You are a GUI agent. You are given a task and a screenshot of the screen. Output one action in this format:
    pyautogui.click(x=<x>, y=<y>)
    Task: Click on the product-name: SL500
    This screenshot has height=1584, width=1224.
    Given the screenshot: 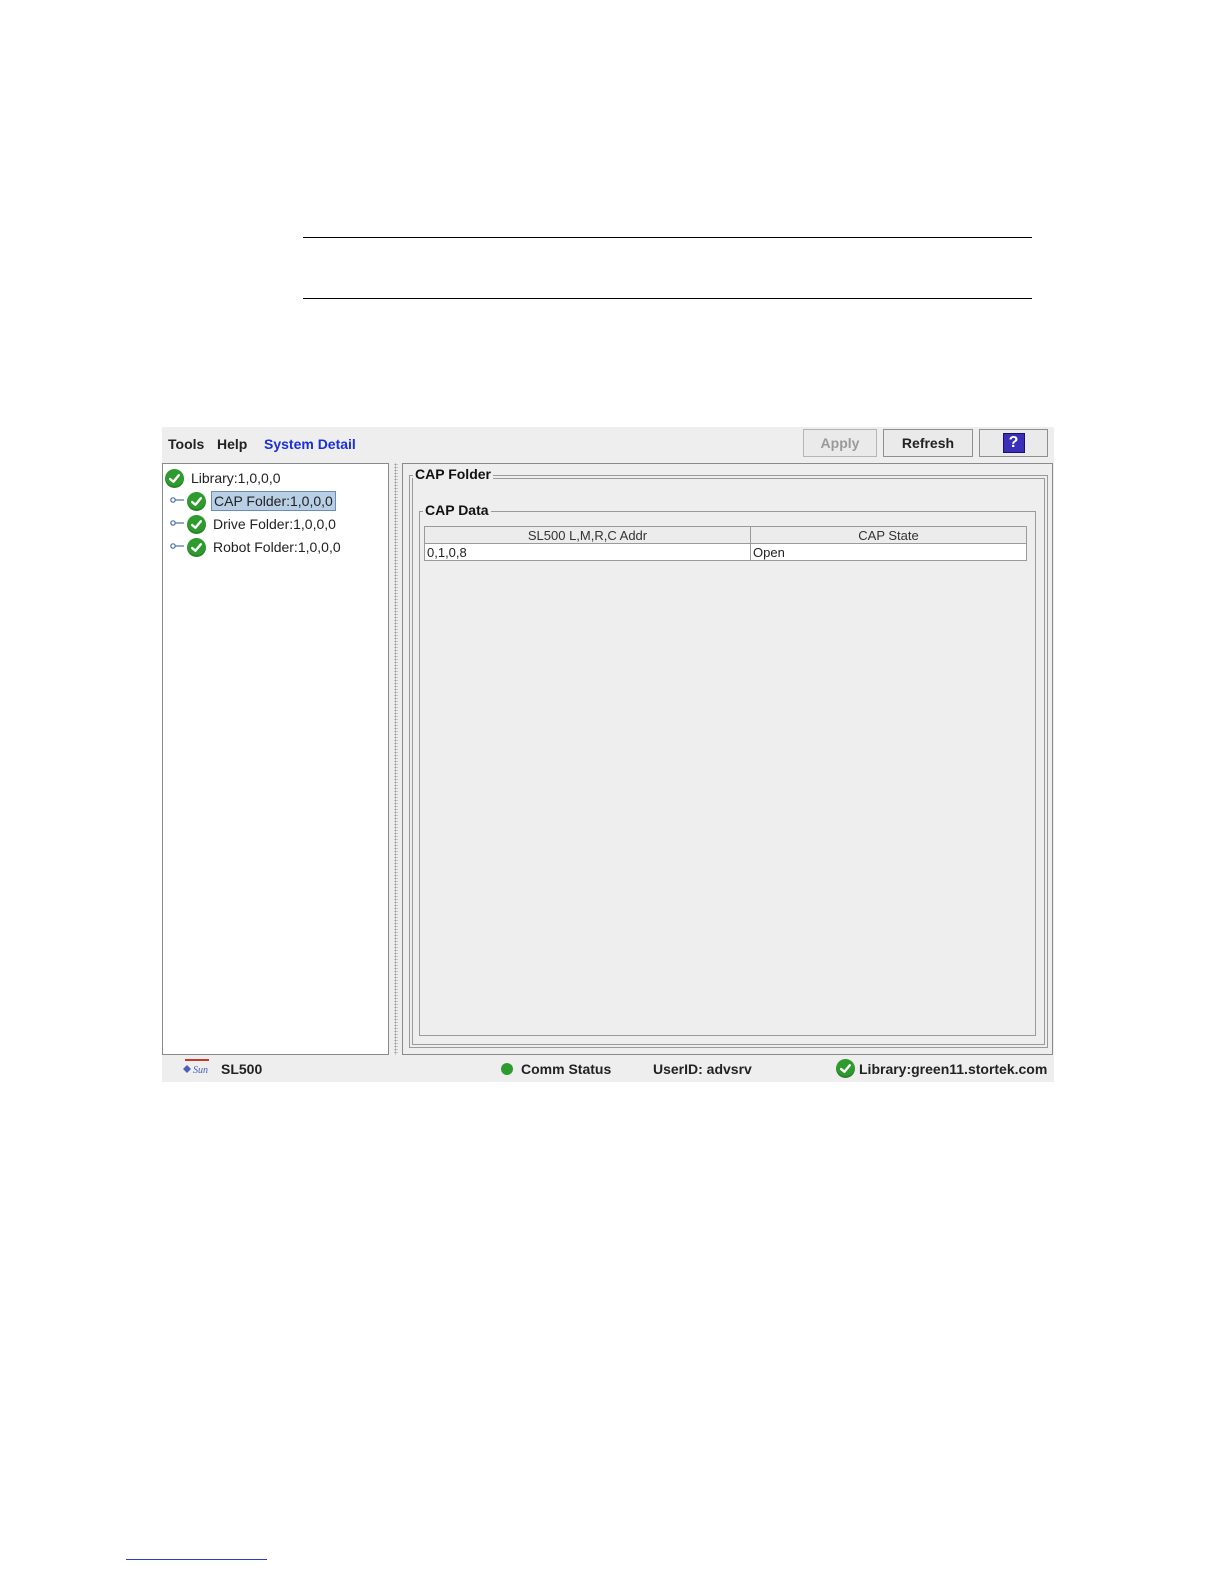 What is the action you would take?
    pyautogui.click(x=242, y=1069)
    